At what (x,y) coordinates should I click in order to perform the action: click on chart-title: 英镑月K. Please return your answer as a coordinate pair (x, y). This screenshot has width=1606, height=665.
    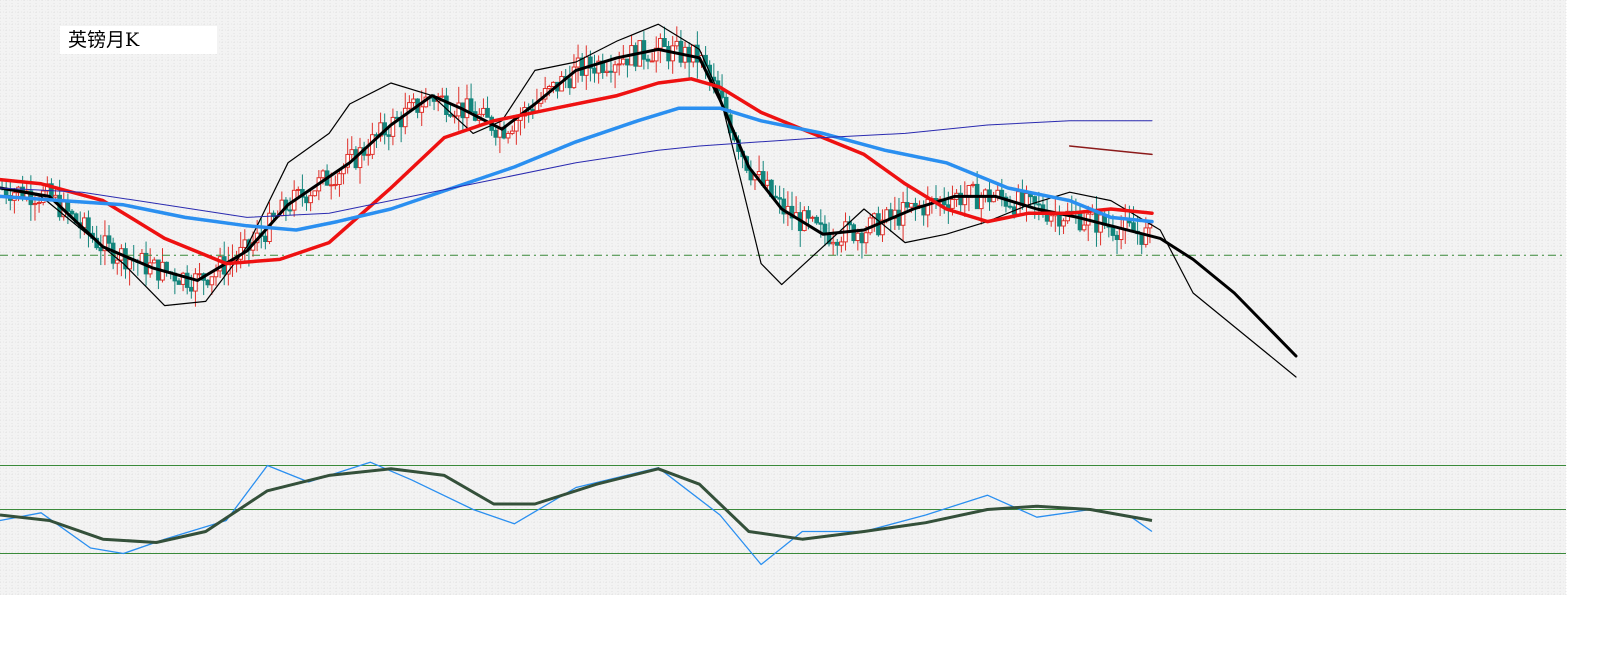
    Looking at the image, I should click on (138, 40).